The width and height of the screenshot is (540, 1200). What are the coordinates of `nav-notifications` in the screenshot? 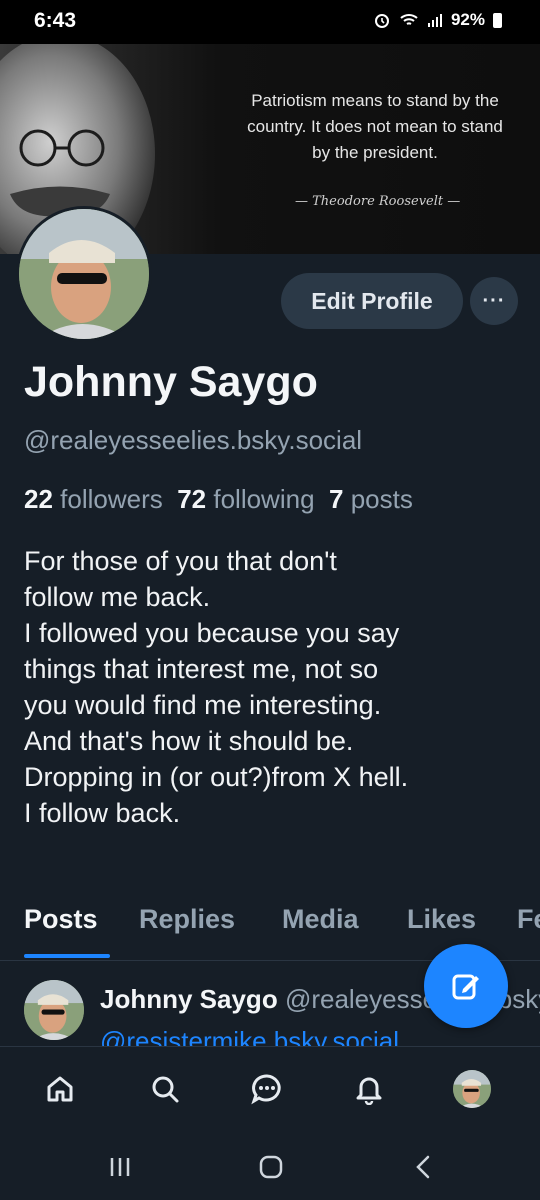 It's located at (369, 1089).